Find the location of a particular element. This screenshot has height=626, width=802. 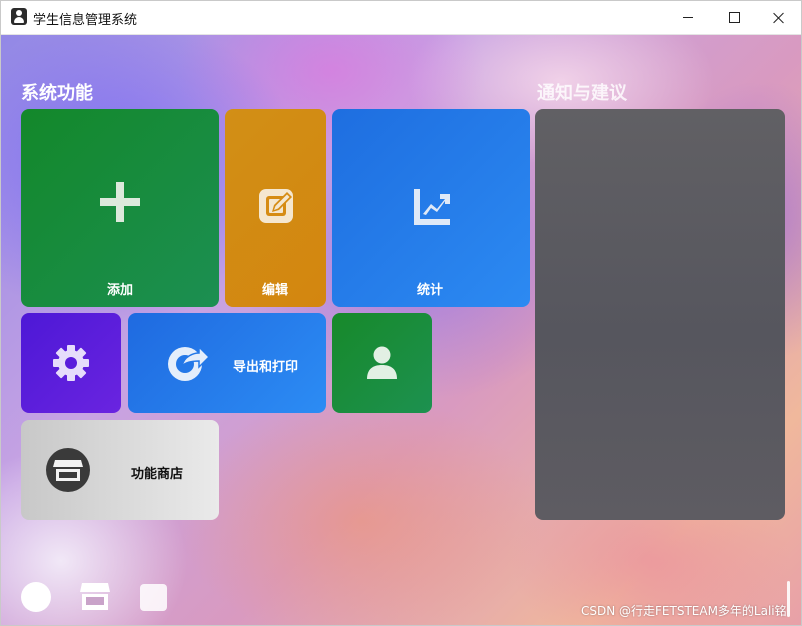

user-icon is located at coordinates (382, 362).